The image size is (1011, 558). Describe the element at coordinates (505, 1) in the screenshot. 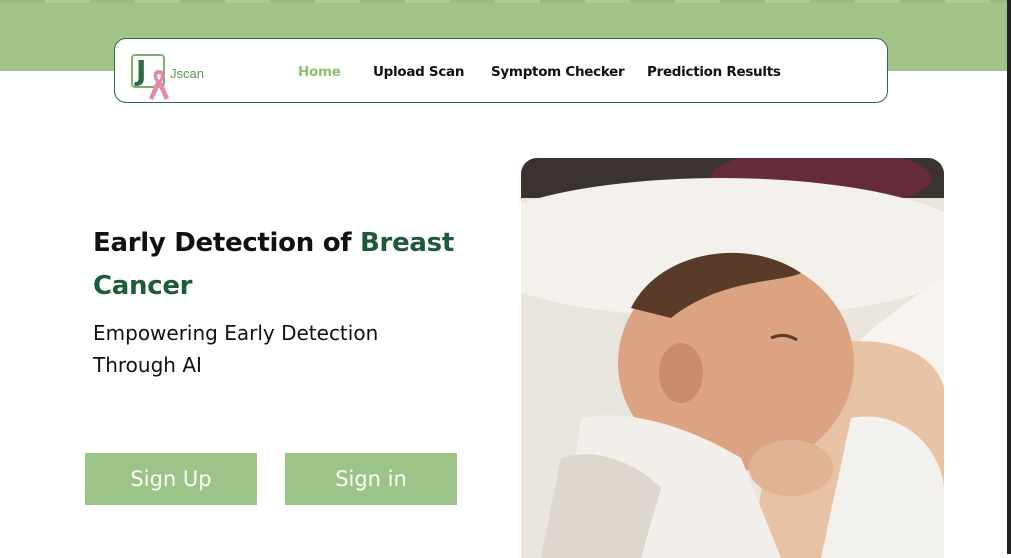

I see `window-strip` at that location.